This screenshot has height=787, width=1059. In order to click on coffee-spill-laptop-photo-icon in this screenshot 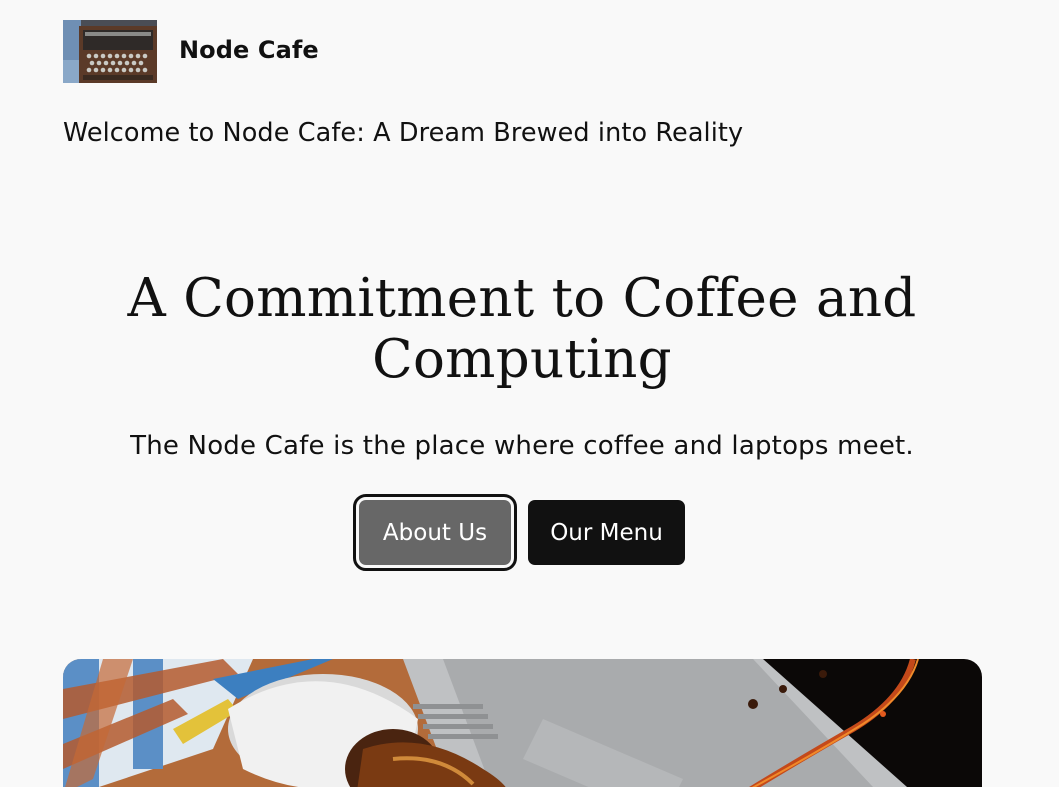, I will do `click(522, 723)`.